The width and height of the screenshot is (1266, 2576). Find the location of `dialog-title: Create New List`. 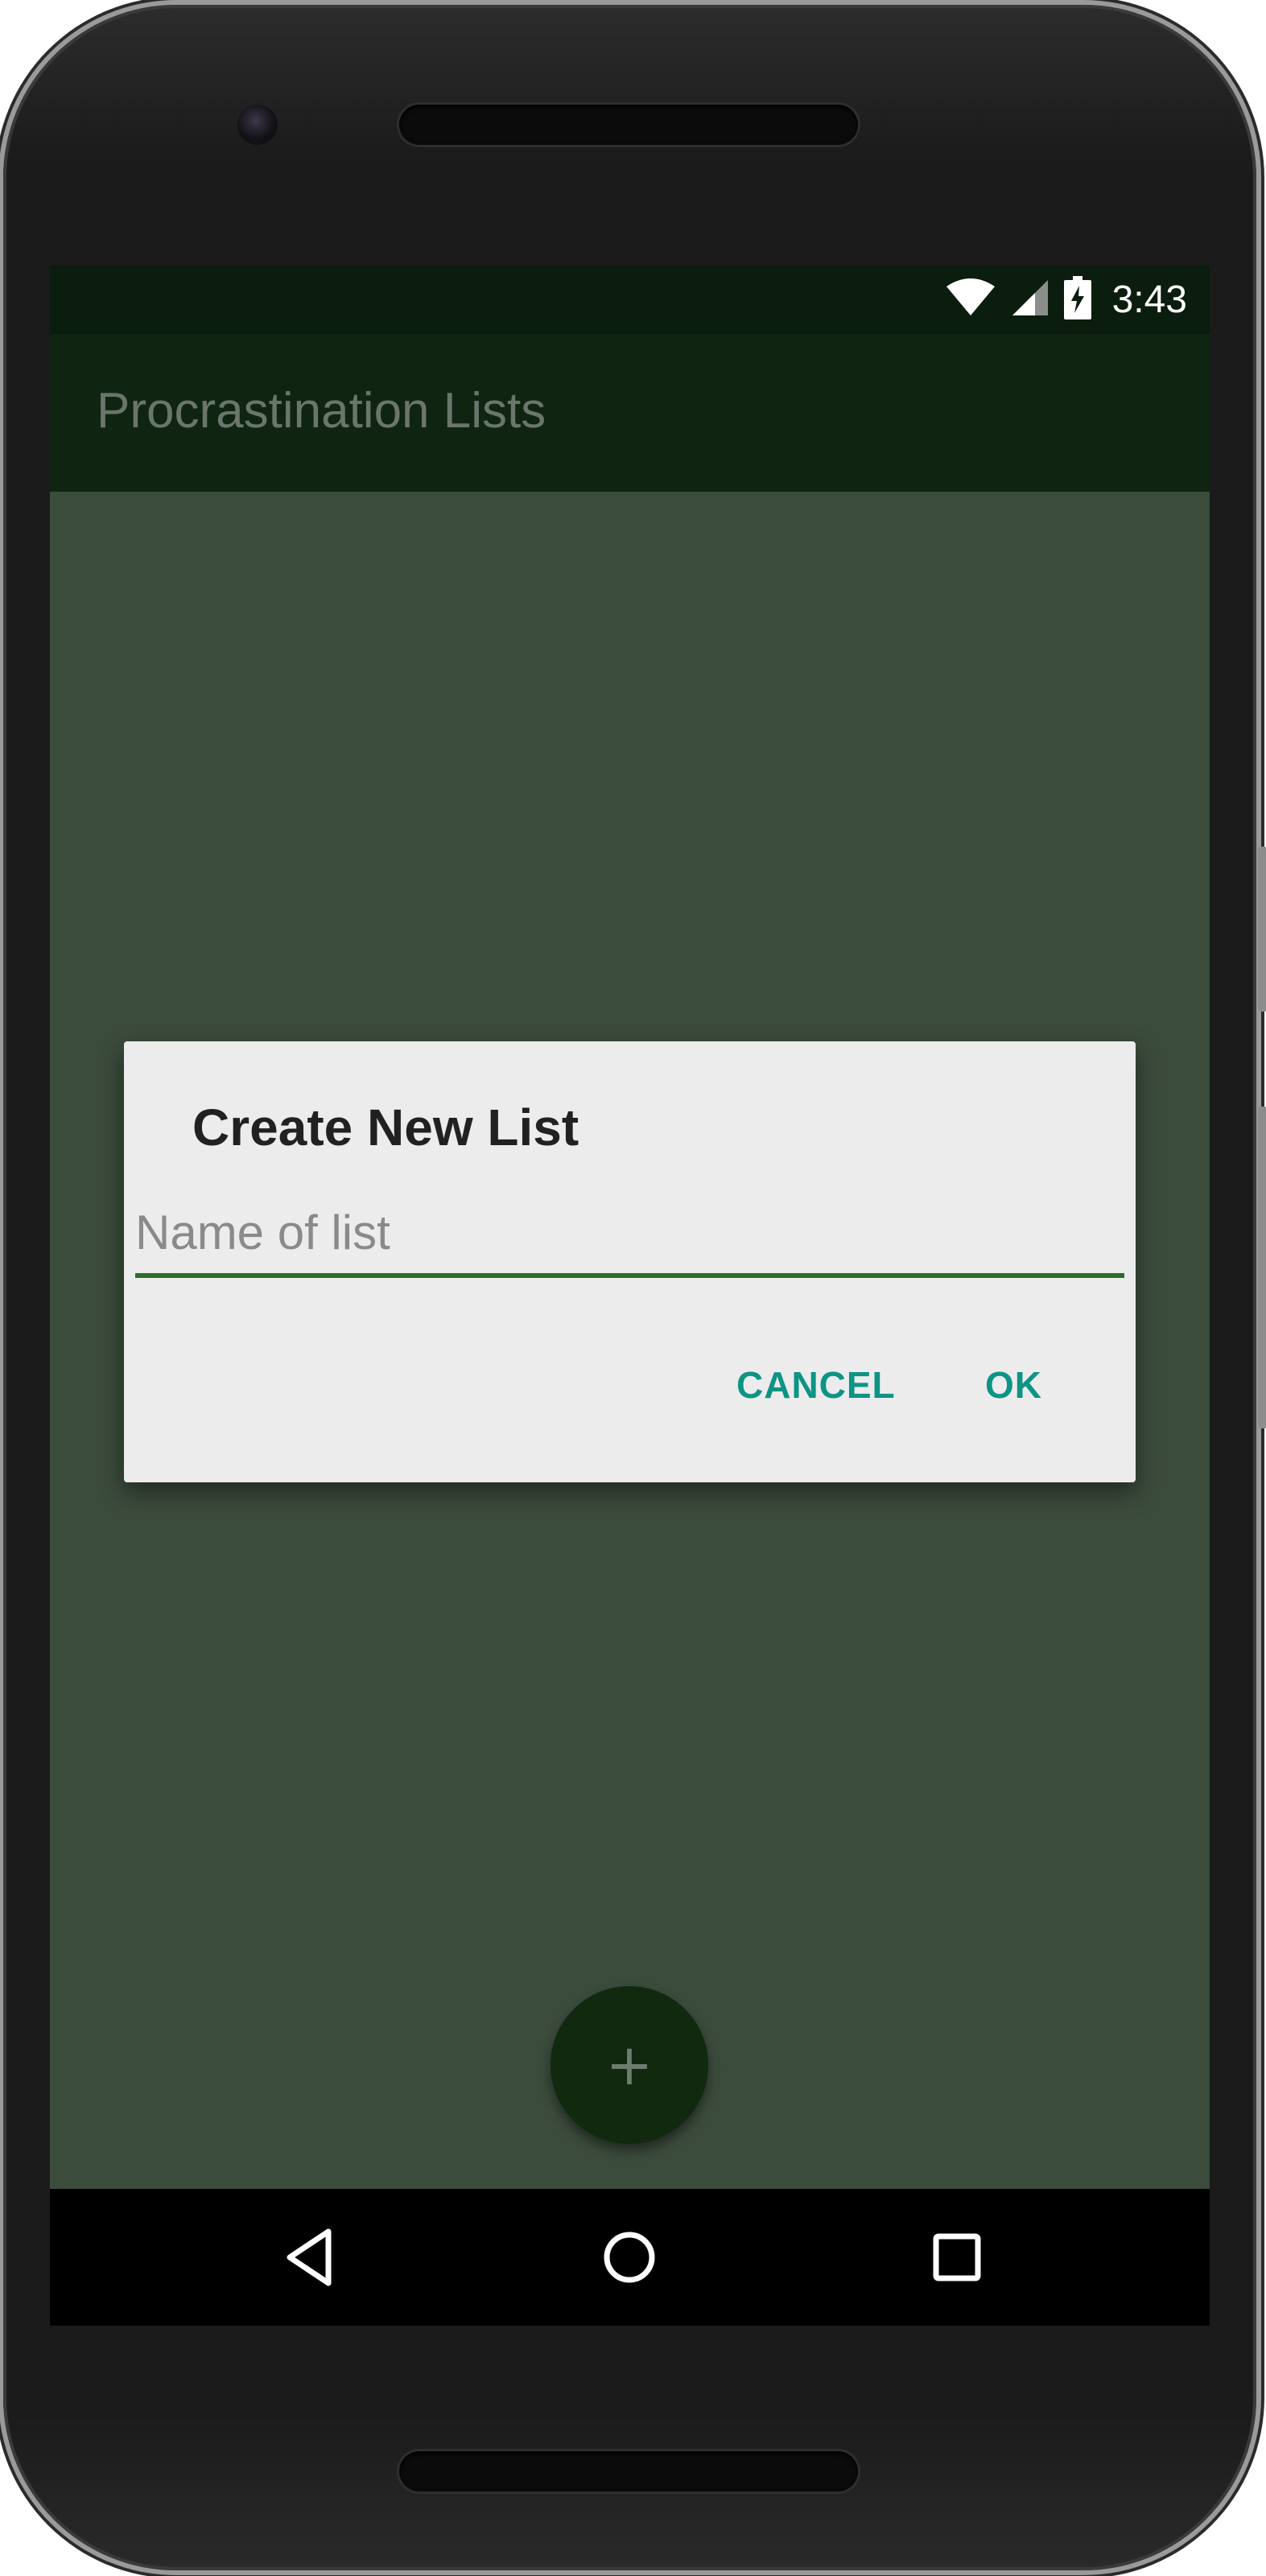

dialog-title: Create New List is located at coordinates (385, 1127).